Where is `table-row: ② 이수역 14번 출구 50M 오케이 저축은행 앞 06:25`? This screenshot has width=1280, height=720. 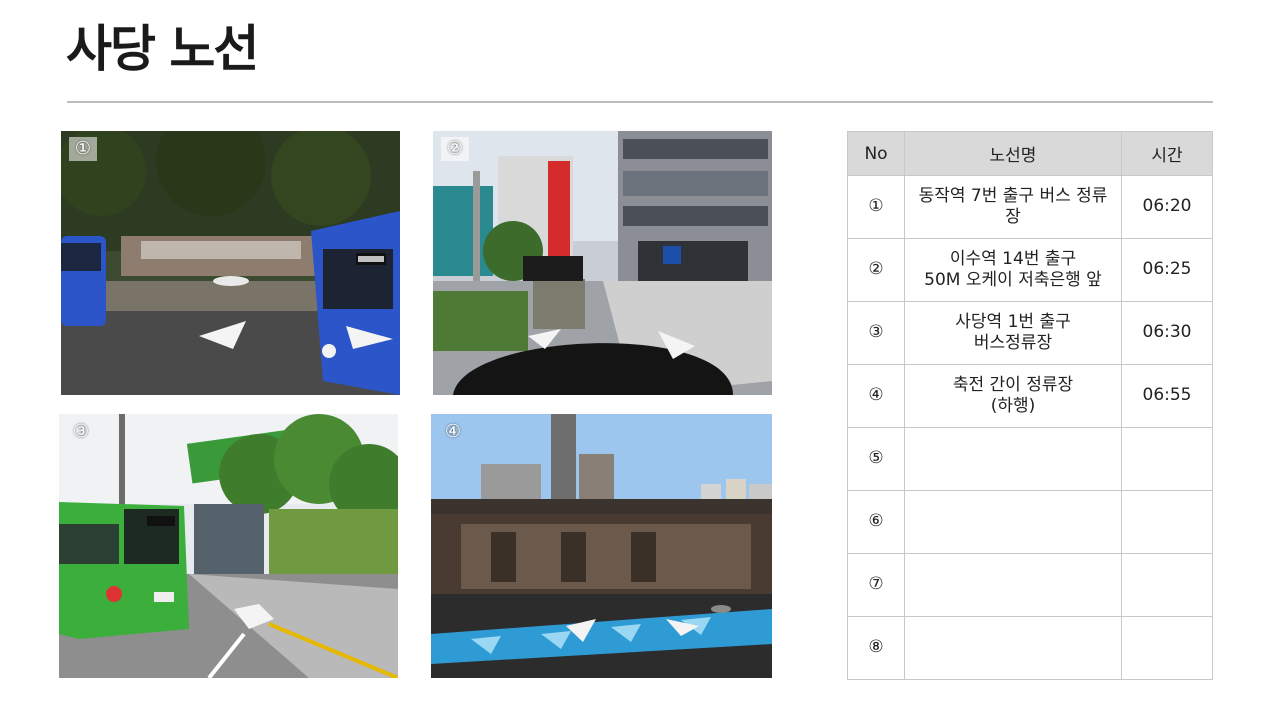 table-row: ② 이수역 14번 출구 50M 오케이 저축은행 앞 06:25 is located at coordinates (1030, 270).